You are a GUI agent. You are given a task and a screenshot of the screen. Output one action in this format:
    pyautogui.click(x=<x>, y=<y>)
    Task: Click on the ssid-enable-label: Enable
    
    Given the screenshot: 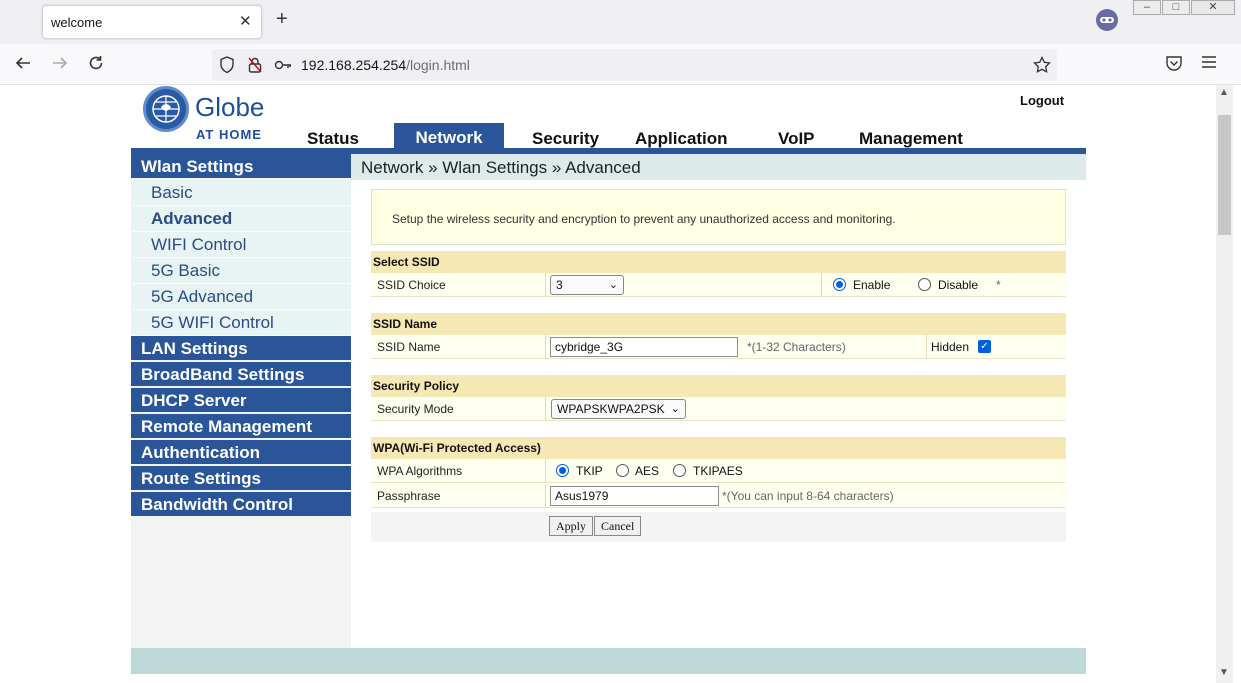 What is the action you would take?
    pyautogui.click(x=872, y=285)
    